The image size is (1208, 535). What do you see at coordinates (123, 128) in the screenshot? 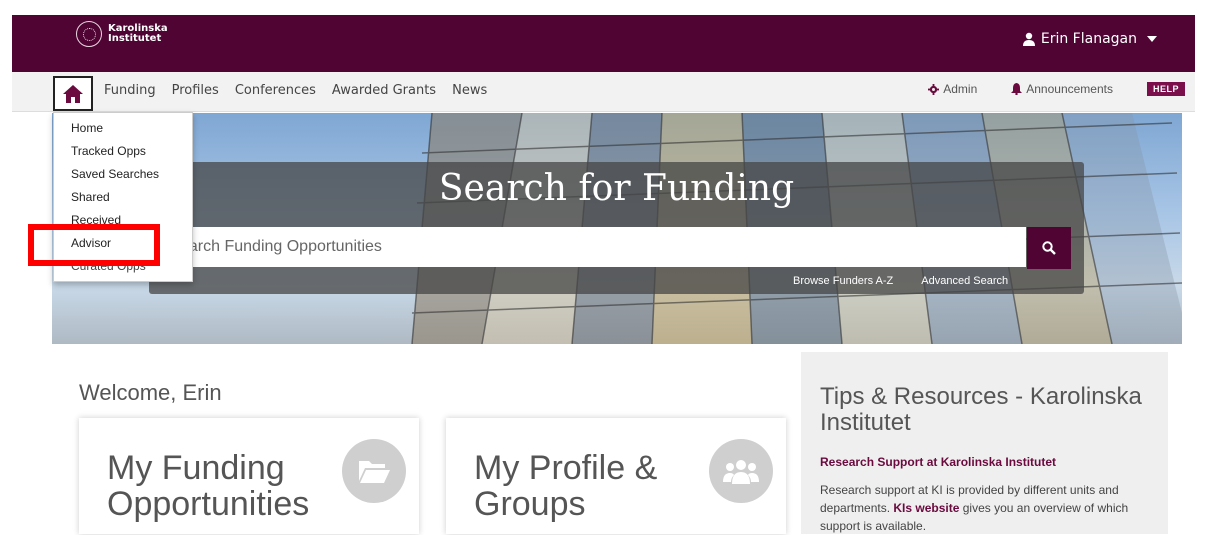
I see `menu-item-home: Home` at bounding box center [123, 128].